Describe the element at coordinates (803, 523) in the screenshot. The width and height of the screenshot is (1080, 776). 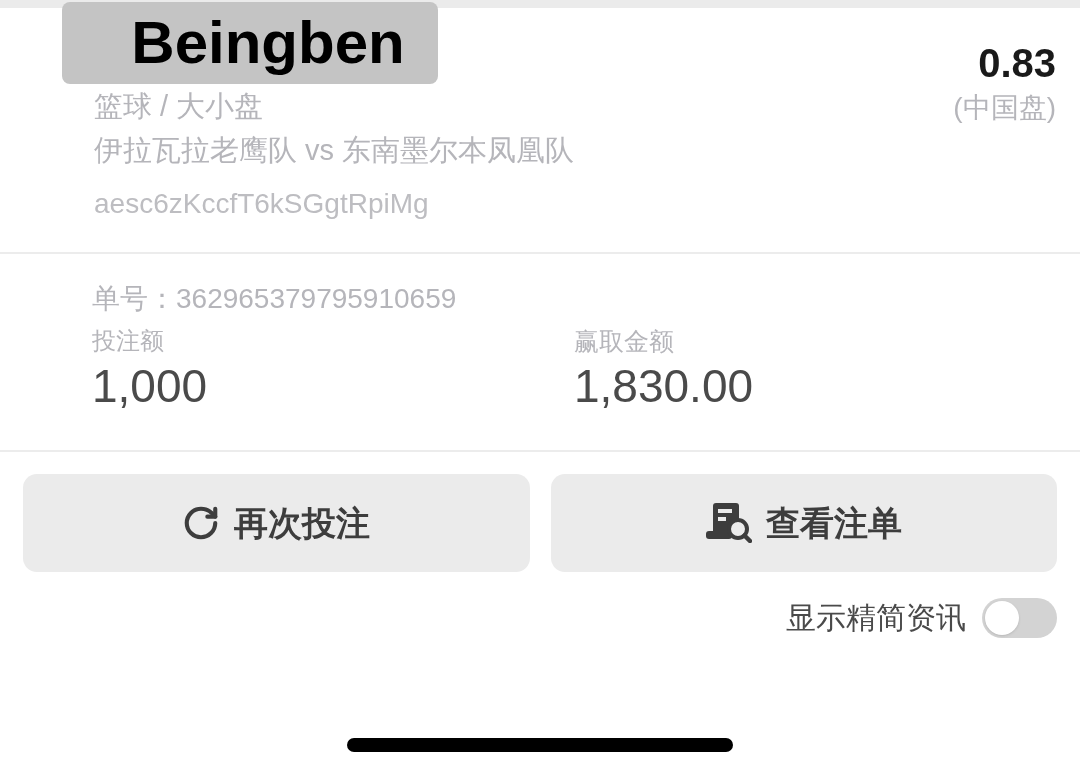
I see `view-bet-slip-button: 查看注单` at that location.